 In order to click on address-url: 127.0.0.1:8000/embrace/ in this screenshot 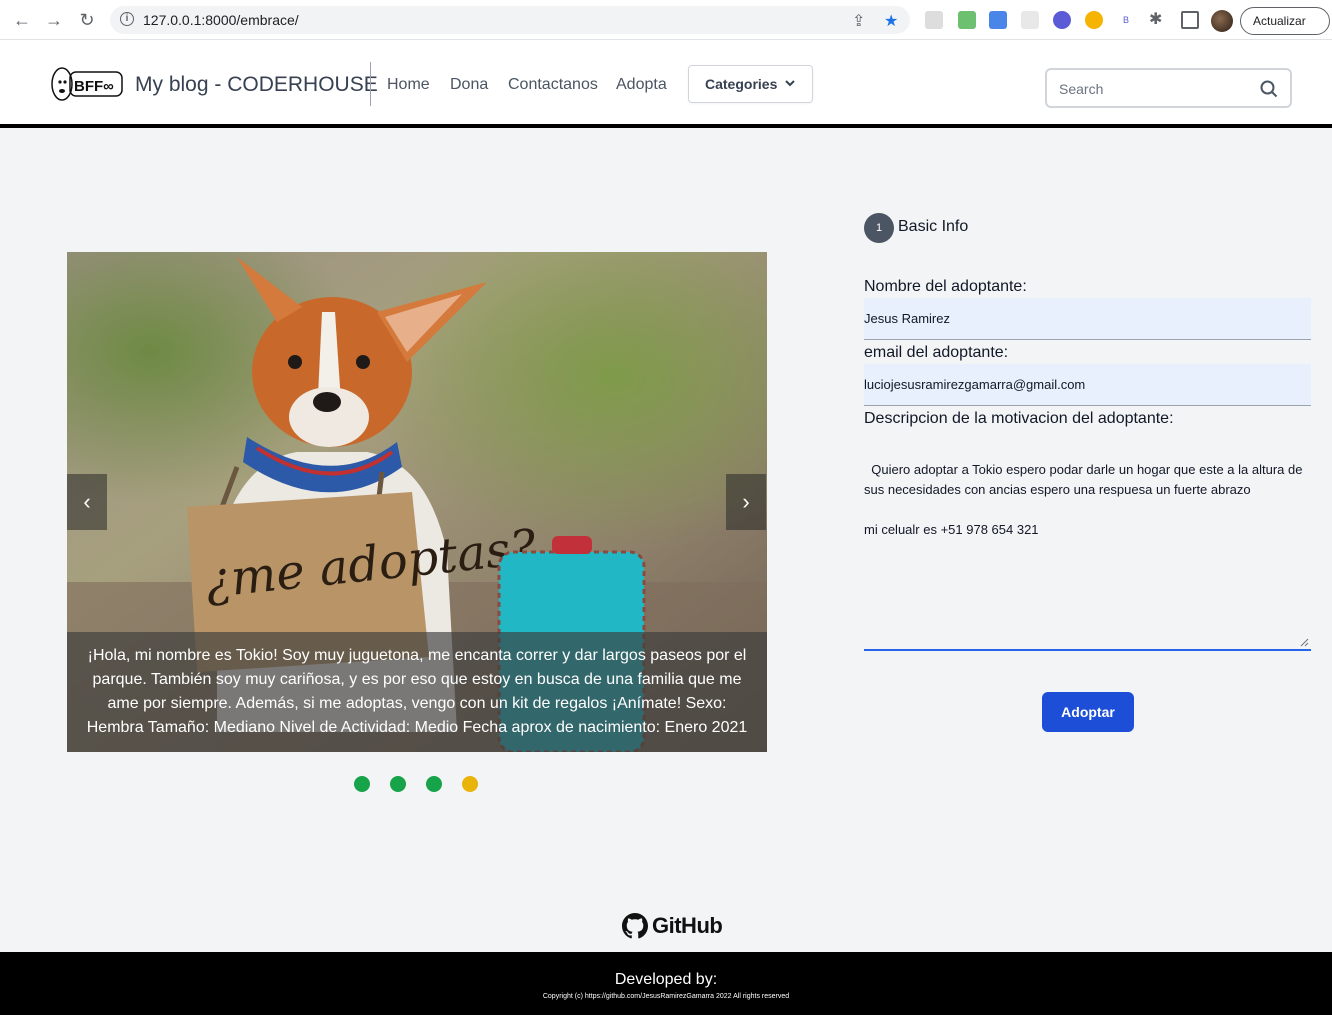, I will do `click(221, 20)`.